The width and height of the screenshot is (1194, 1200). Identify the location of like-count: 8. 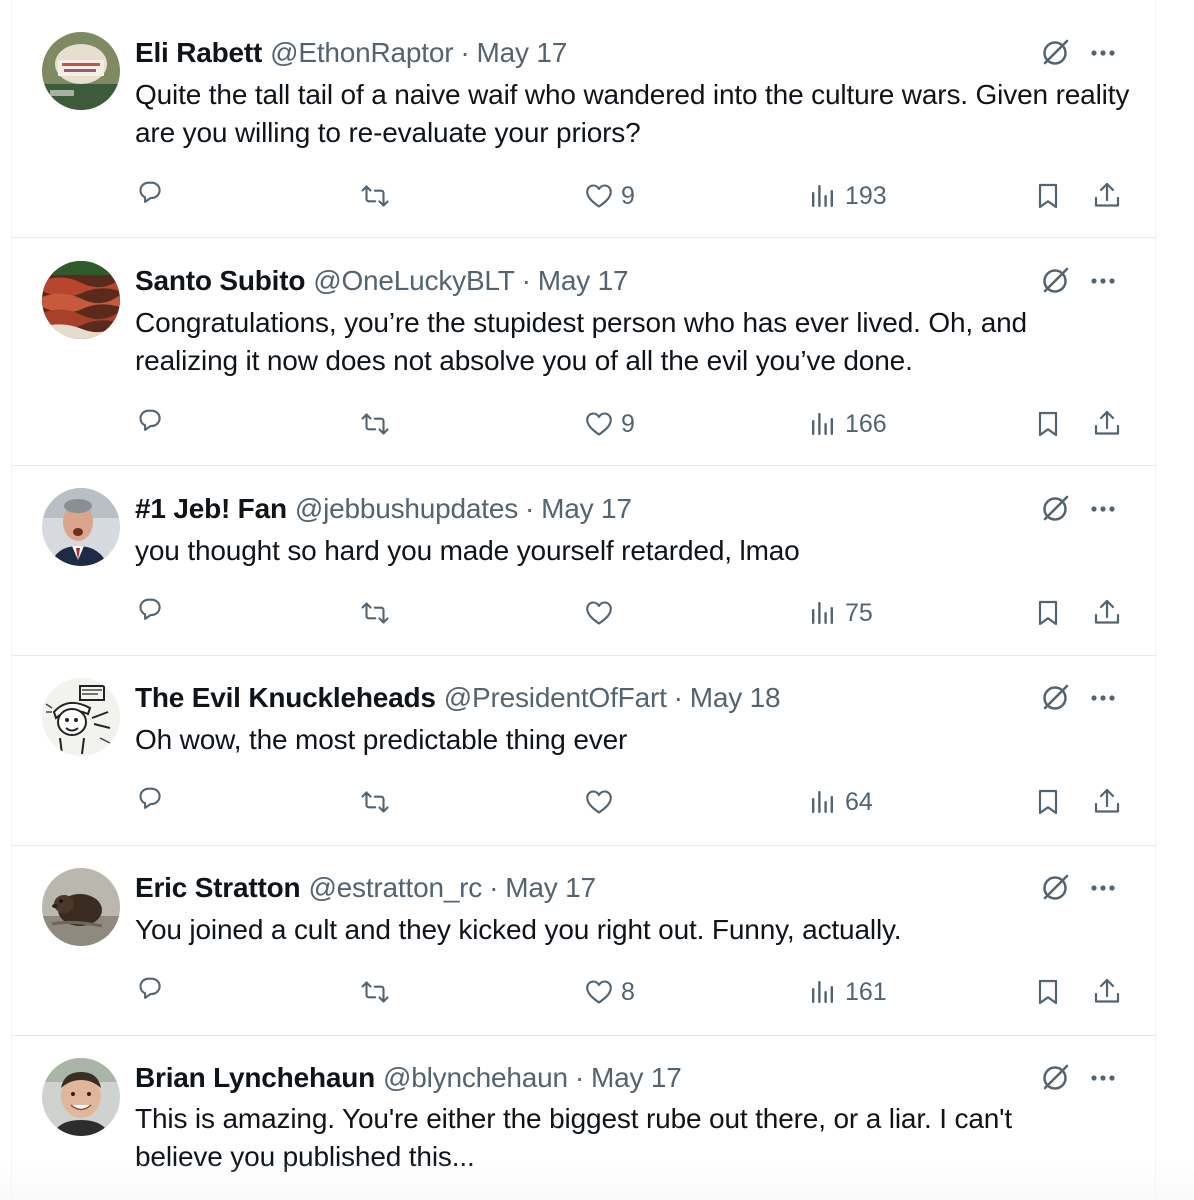
(628, 991).